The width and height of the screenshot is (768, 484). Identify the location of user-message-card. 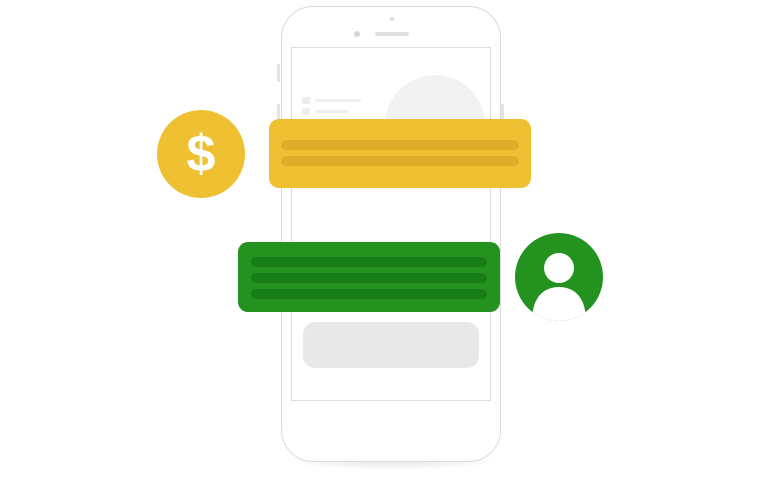
(369, 277).